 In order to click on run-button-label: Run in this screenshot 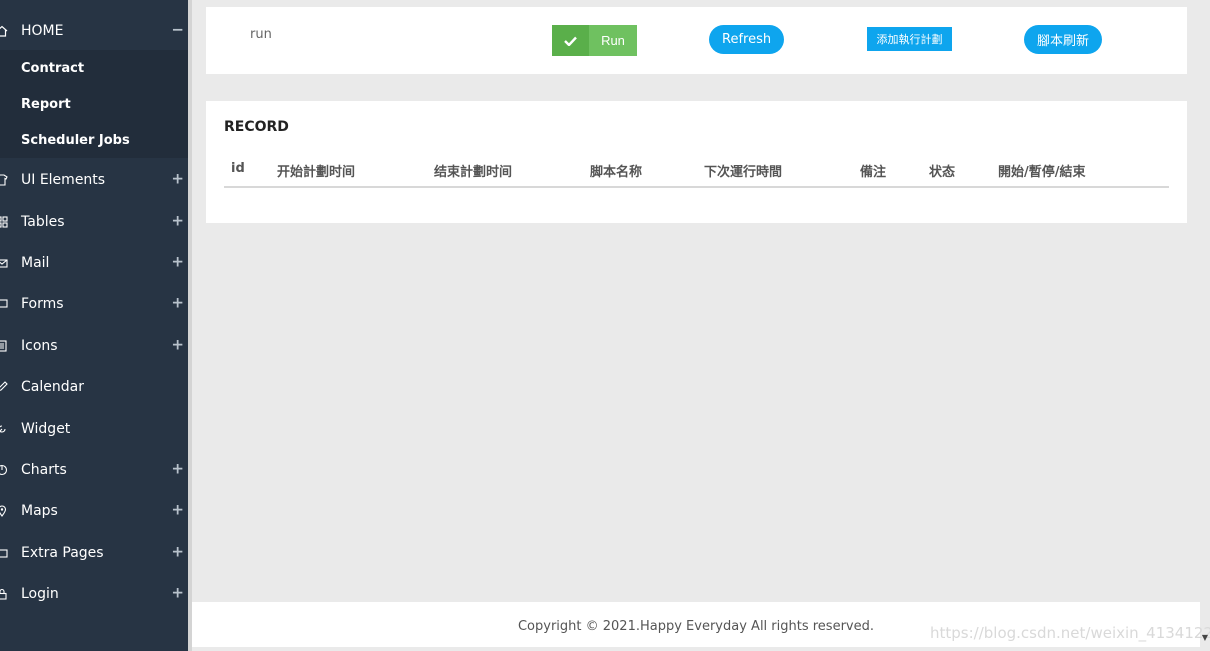, I will do `click(613, 40)`.